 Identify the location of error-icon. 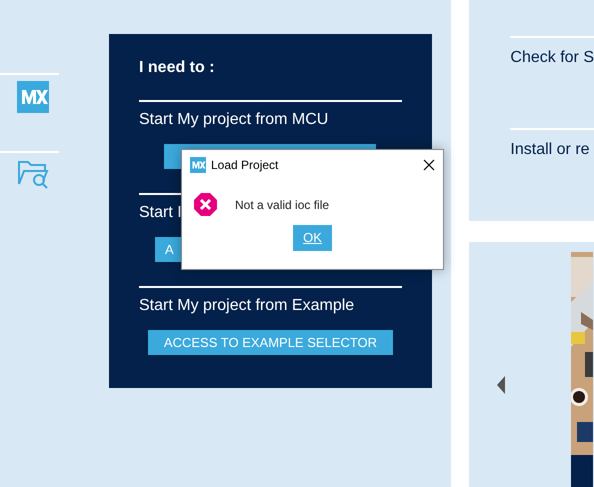
(205, 204).